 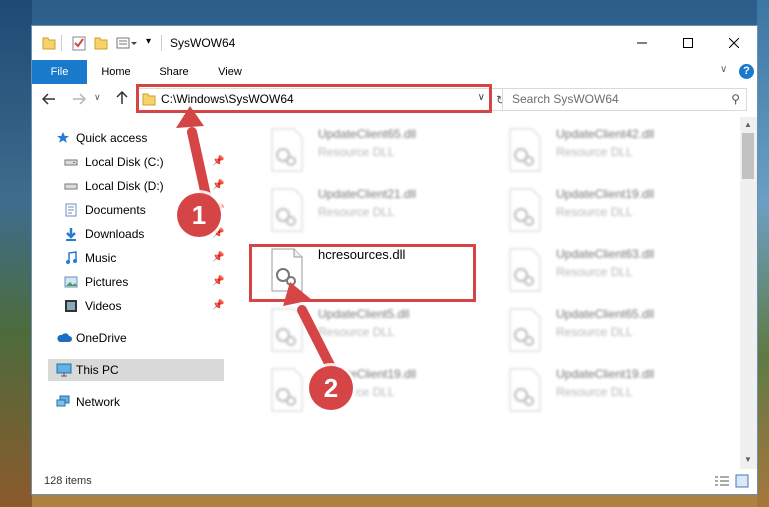 I want to click on step-1-marker: 1, so click(x=199, y=215).